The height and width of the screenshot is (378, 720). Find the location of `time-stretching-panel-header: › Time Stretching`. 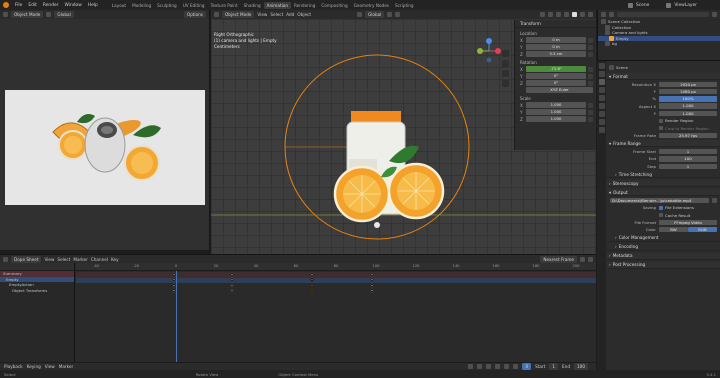

time-stretching-panel-header: › Time Stretching is located at coordinates (663, 175).